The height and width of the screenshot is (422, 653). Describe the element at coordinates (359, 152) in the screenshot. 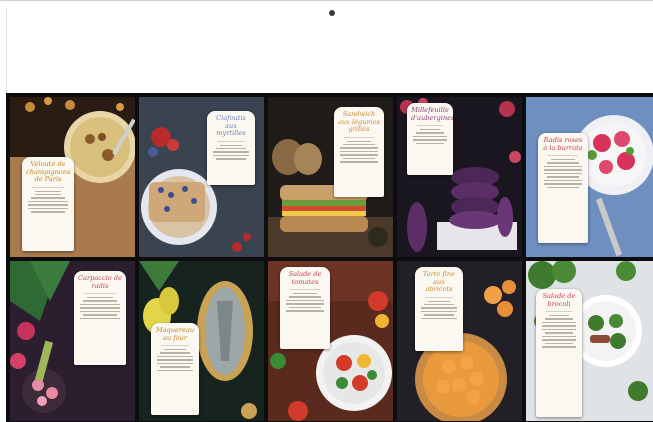

I see `recipe-card: Sandwich aux légumes grillés` at that location.